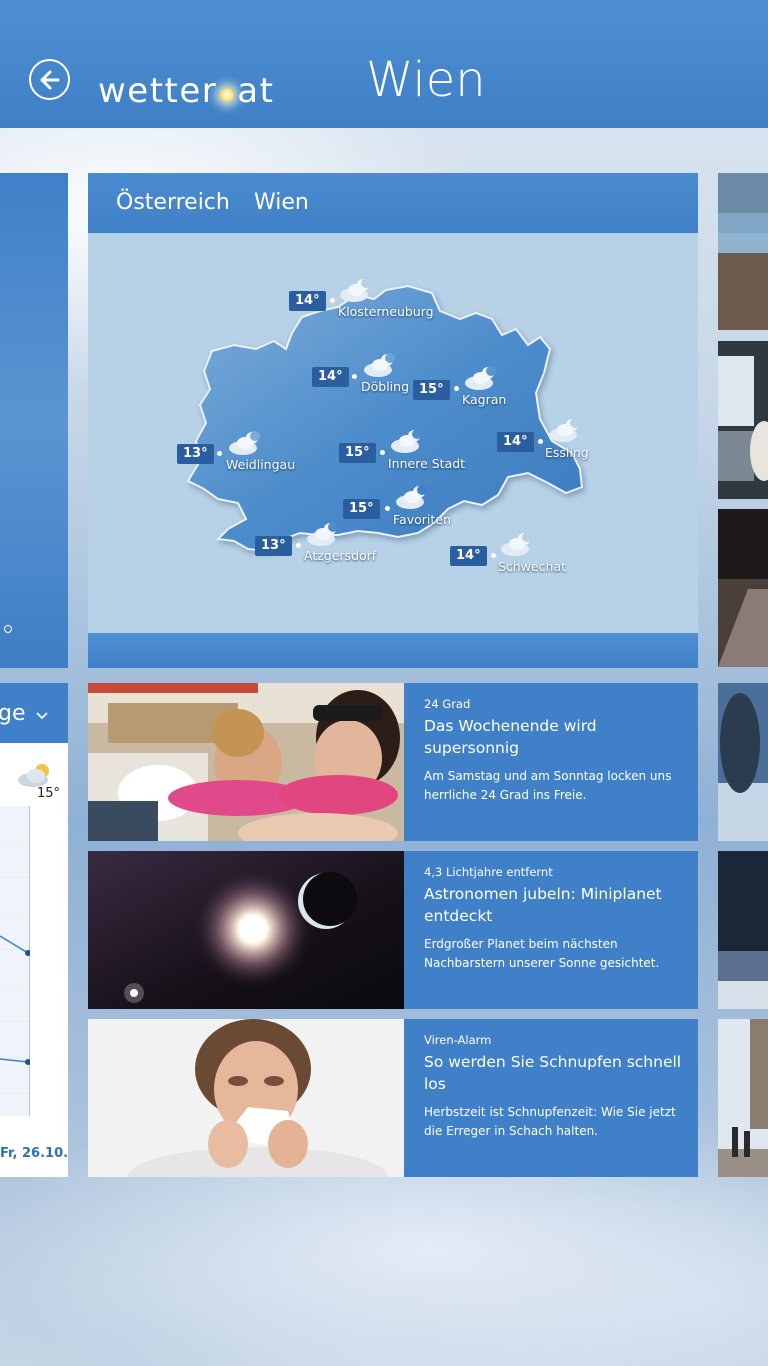  Describe the element at coordinates (510, 737) in the screenshot. I see `news-title: Das Wochenende wird supersonnig` at that location.